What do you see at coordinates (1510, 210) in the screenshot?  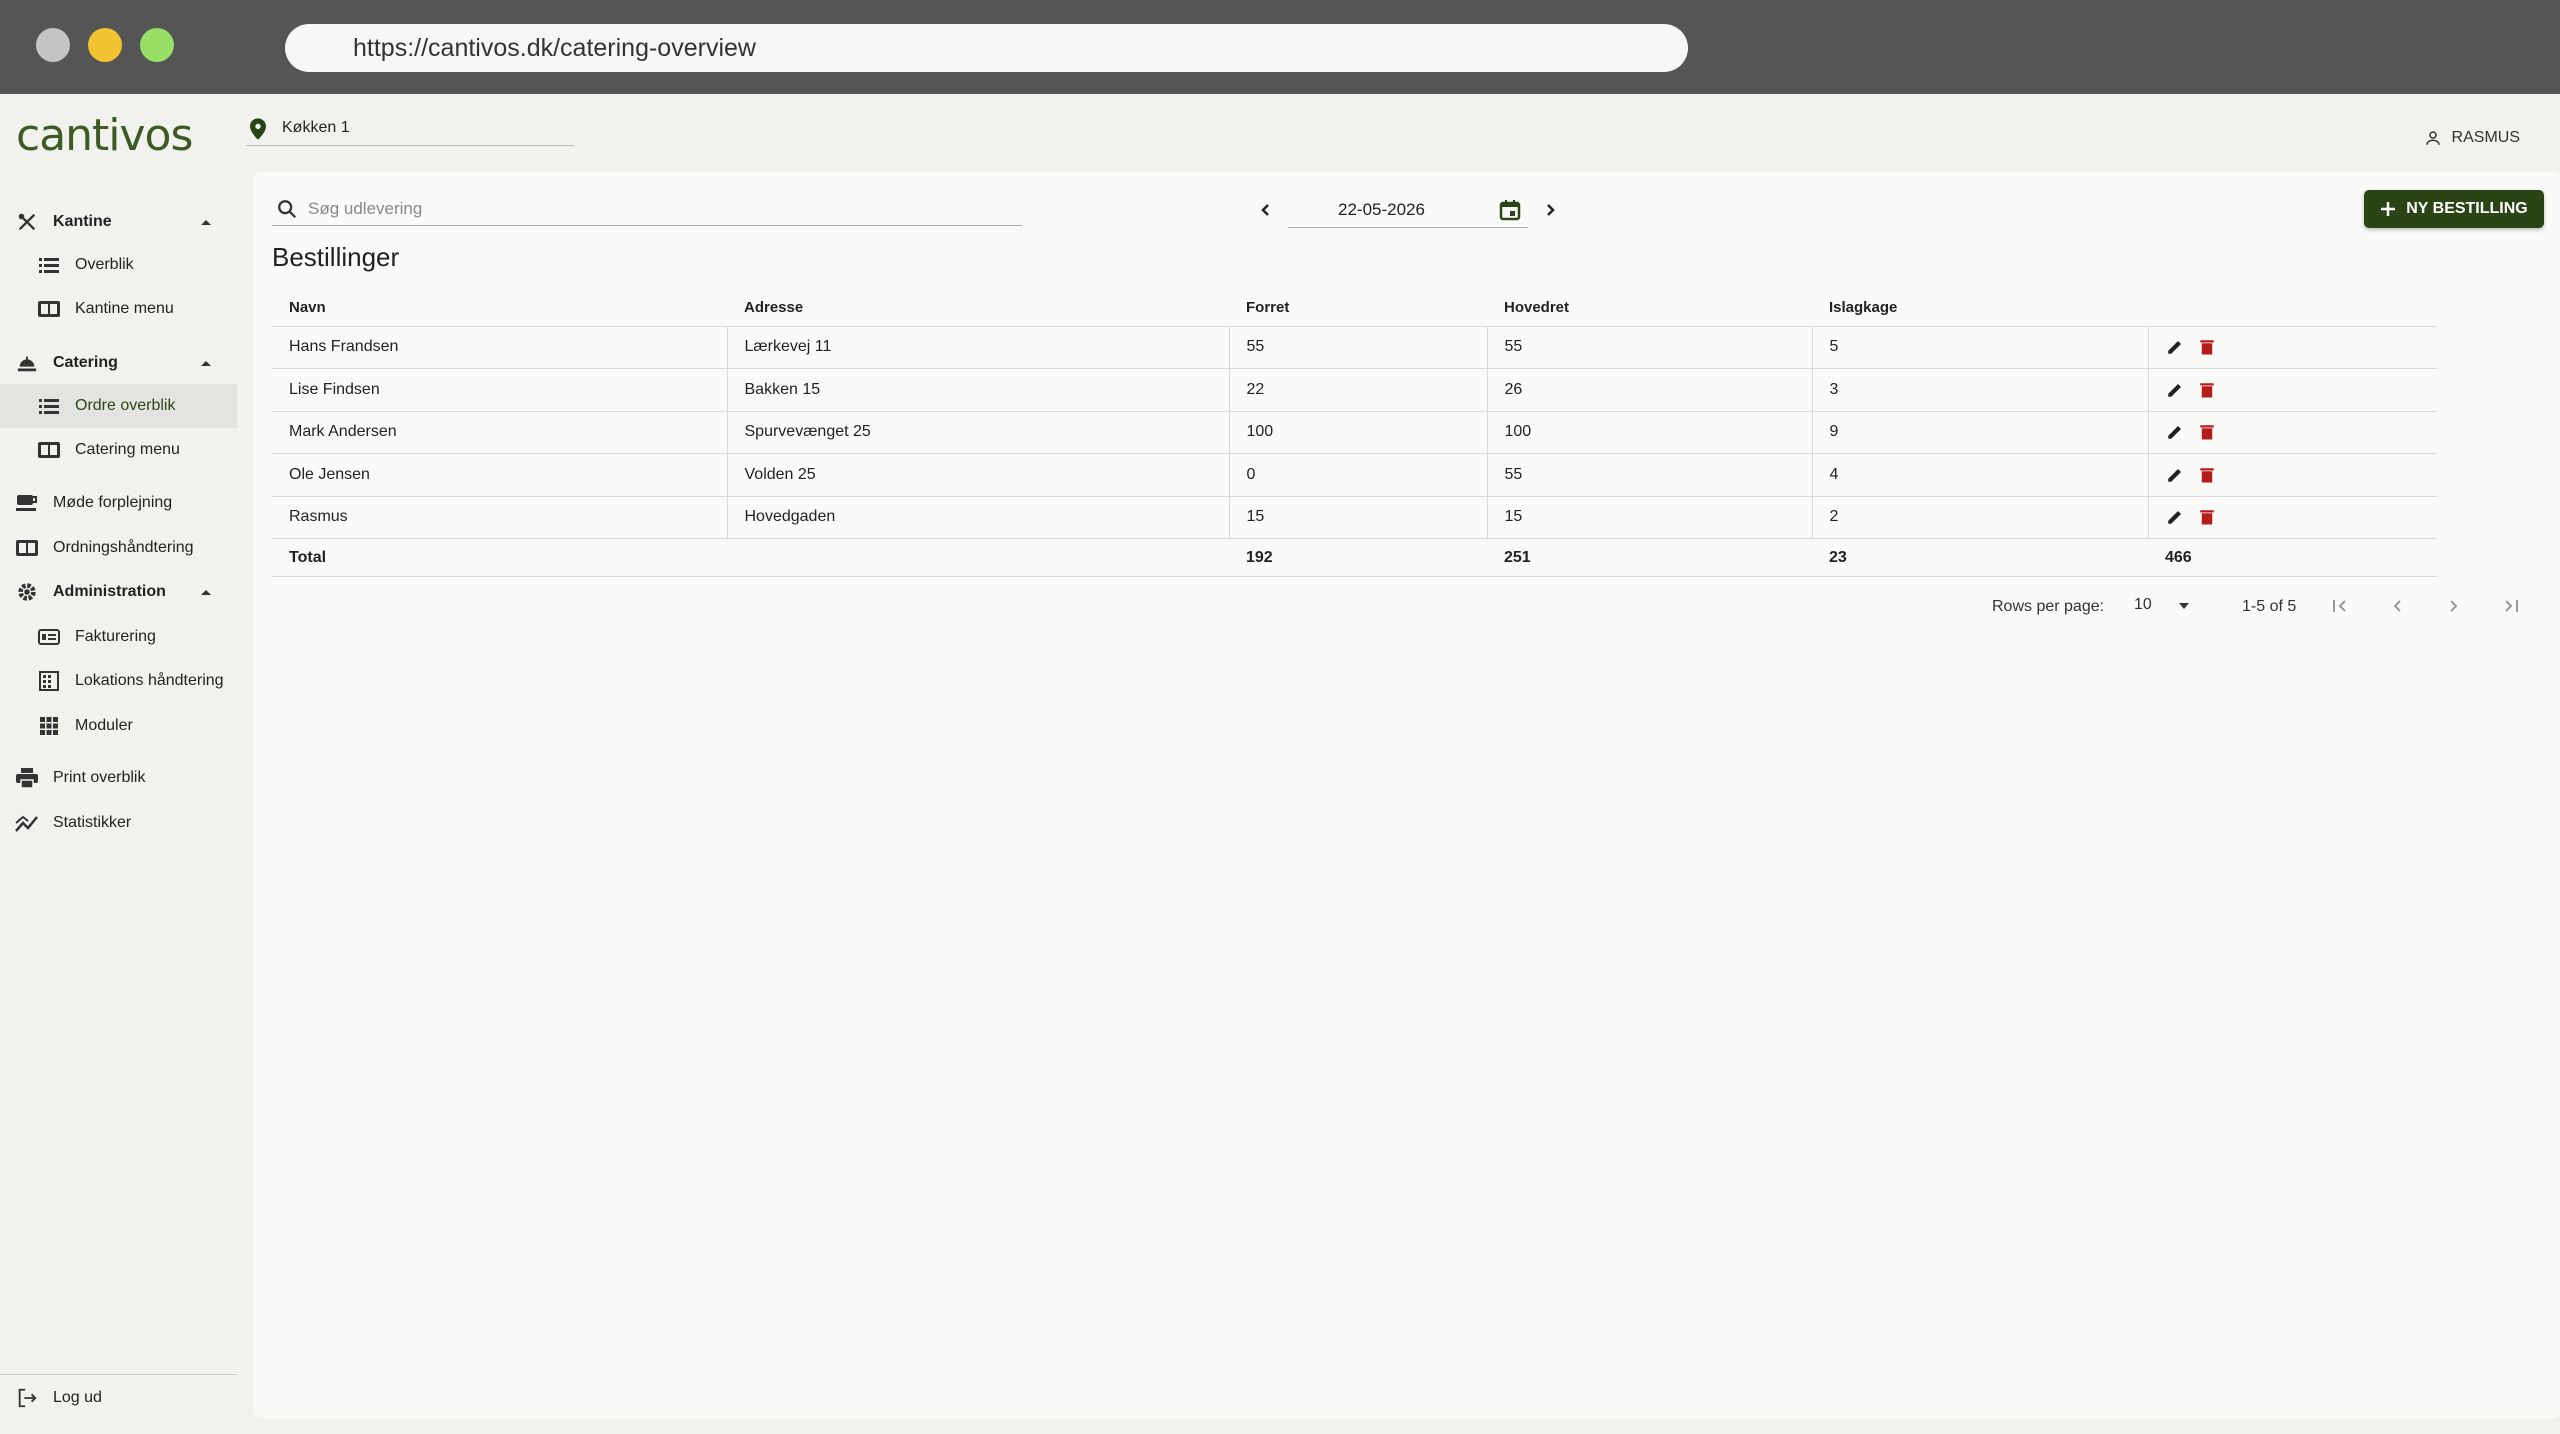 I see `calendar-icon` at bounding box center [1510, 210].